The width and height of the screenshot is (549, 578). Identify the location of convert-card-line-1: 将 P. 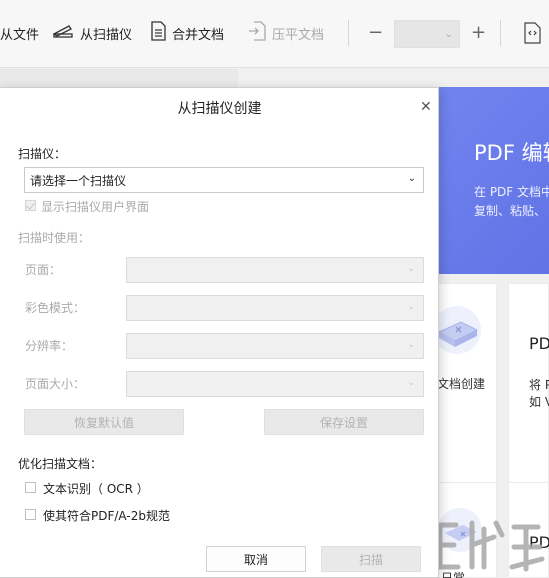
(539, 385).